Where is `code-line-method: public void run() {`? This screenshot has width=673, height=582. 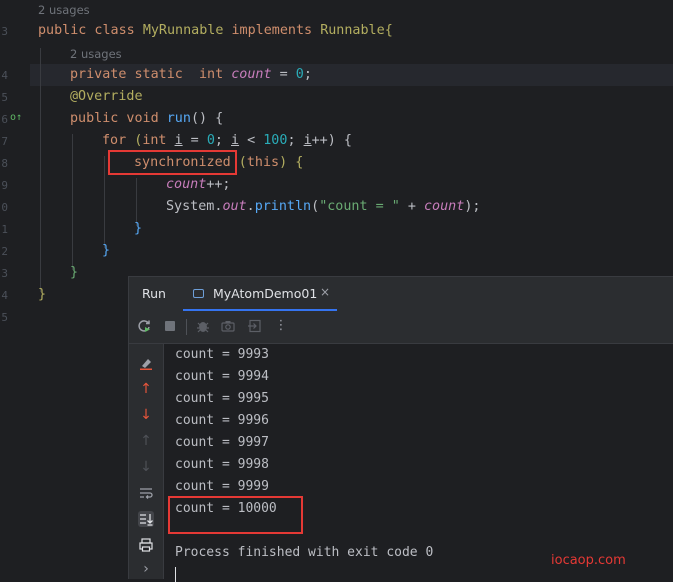 code-line-method: public void run() { is located at coordinates (146, 119).